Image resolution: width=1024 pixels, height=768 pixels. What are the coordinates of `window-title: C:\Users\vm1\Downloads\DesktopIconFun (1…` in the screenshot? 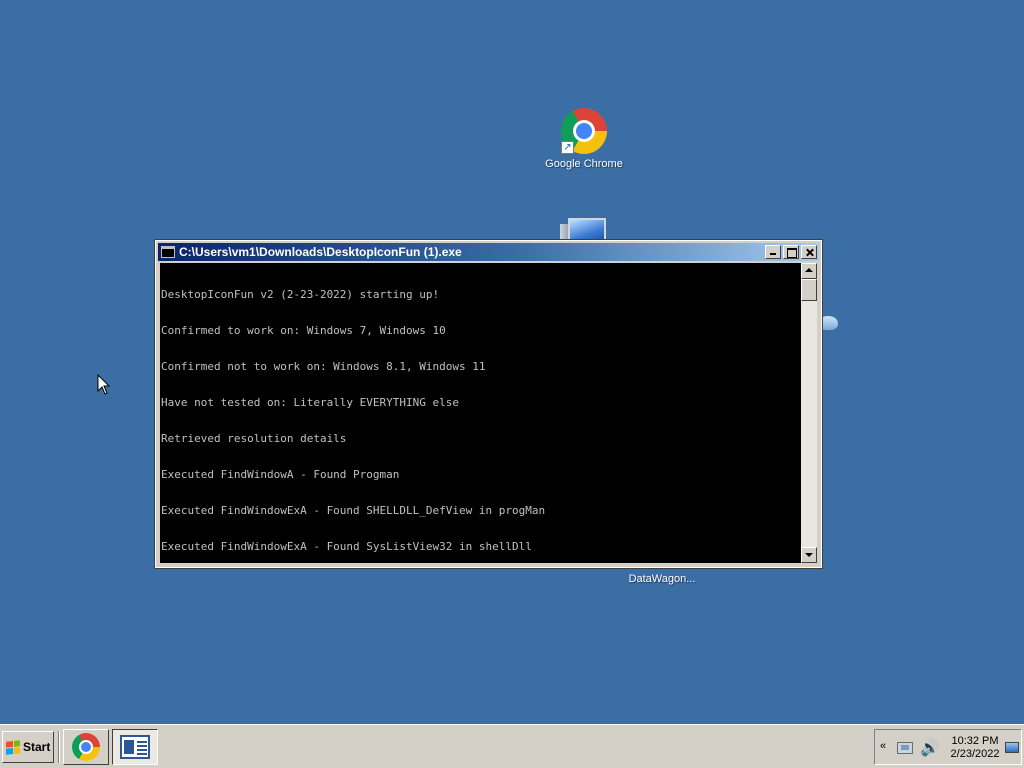 It's located at (320, 252).